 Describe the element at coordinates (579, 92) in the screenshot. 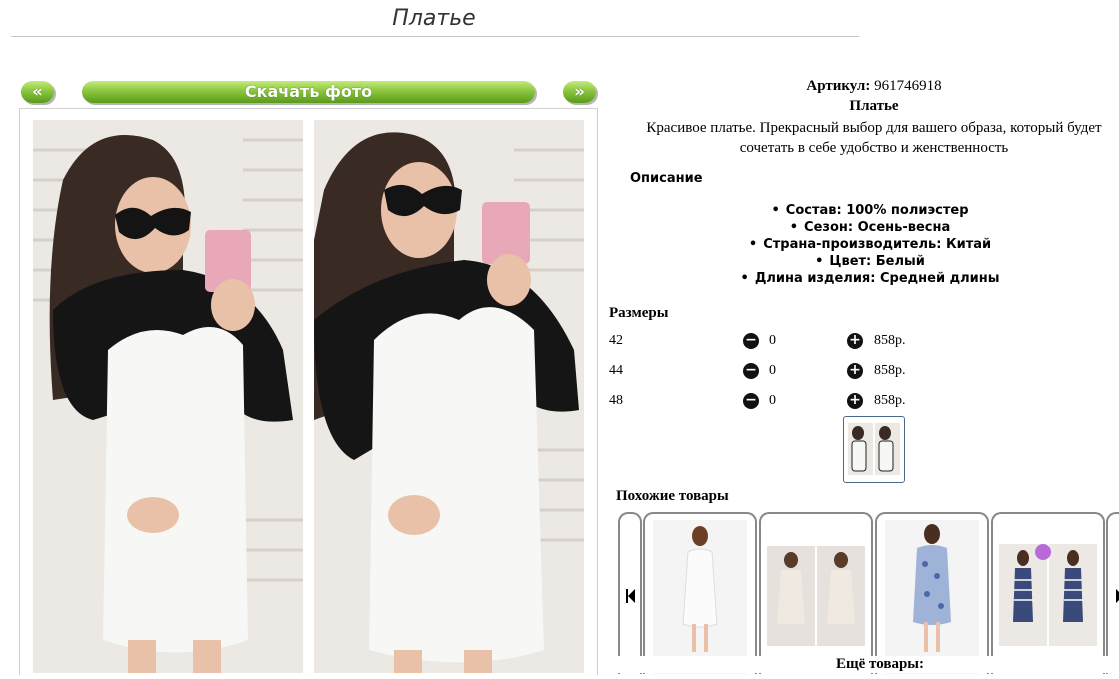

I see `next-photo-button: »` at that location.